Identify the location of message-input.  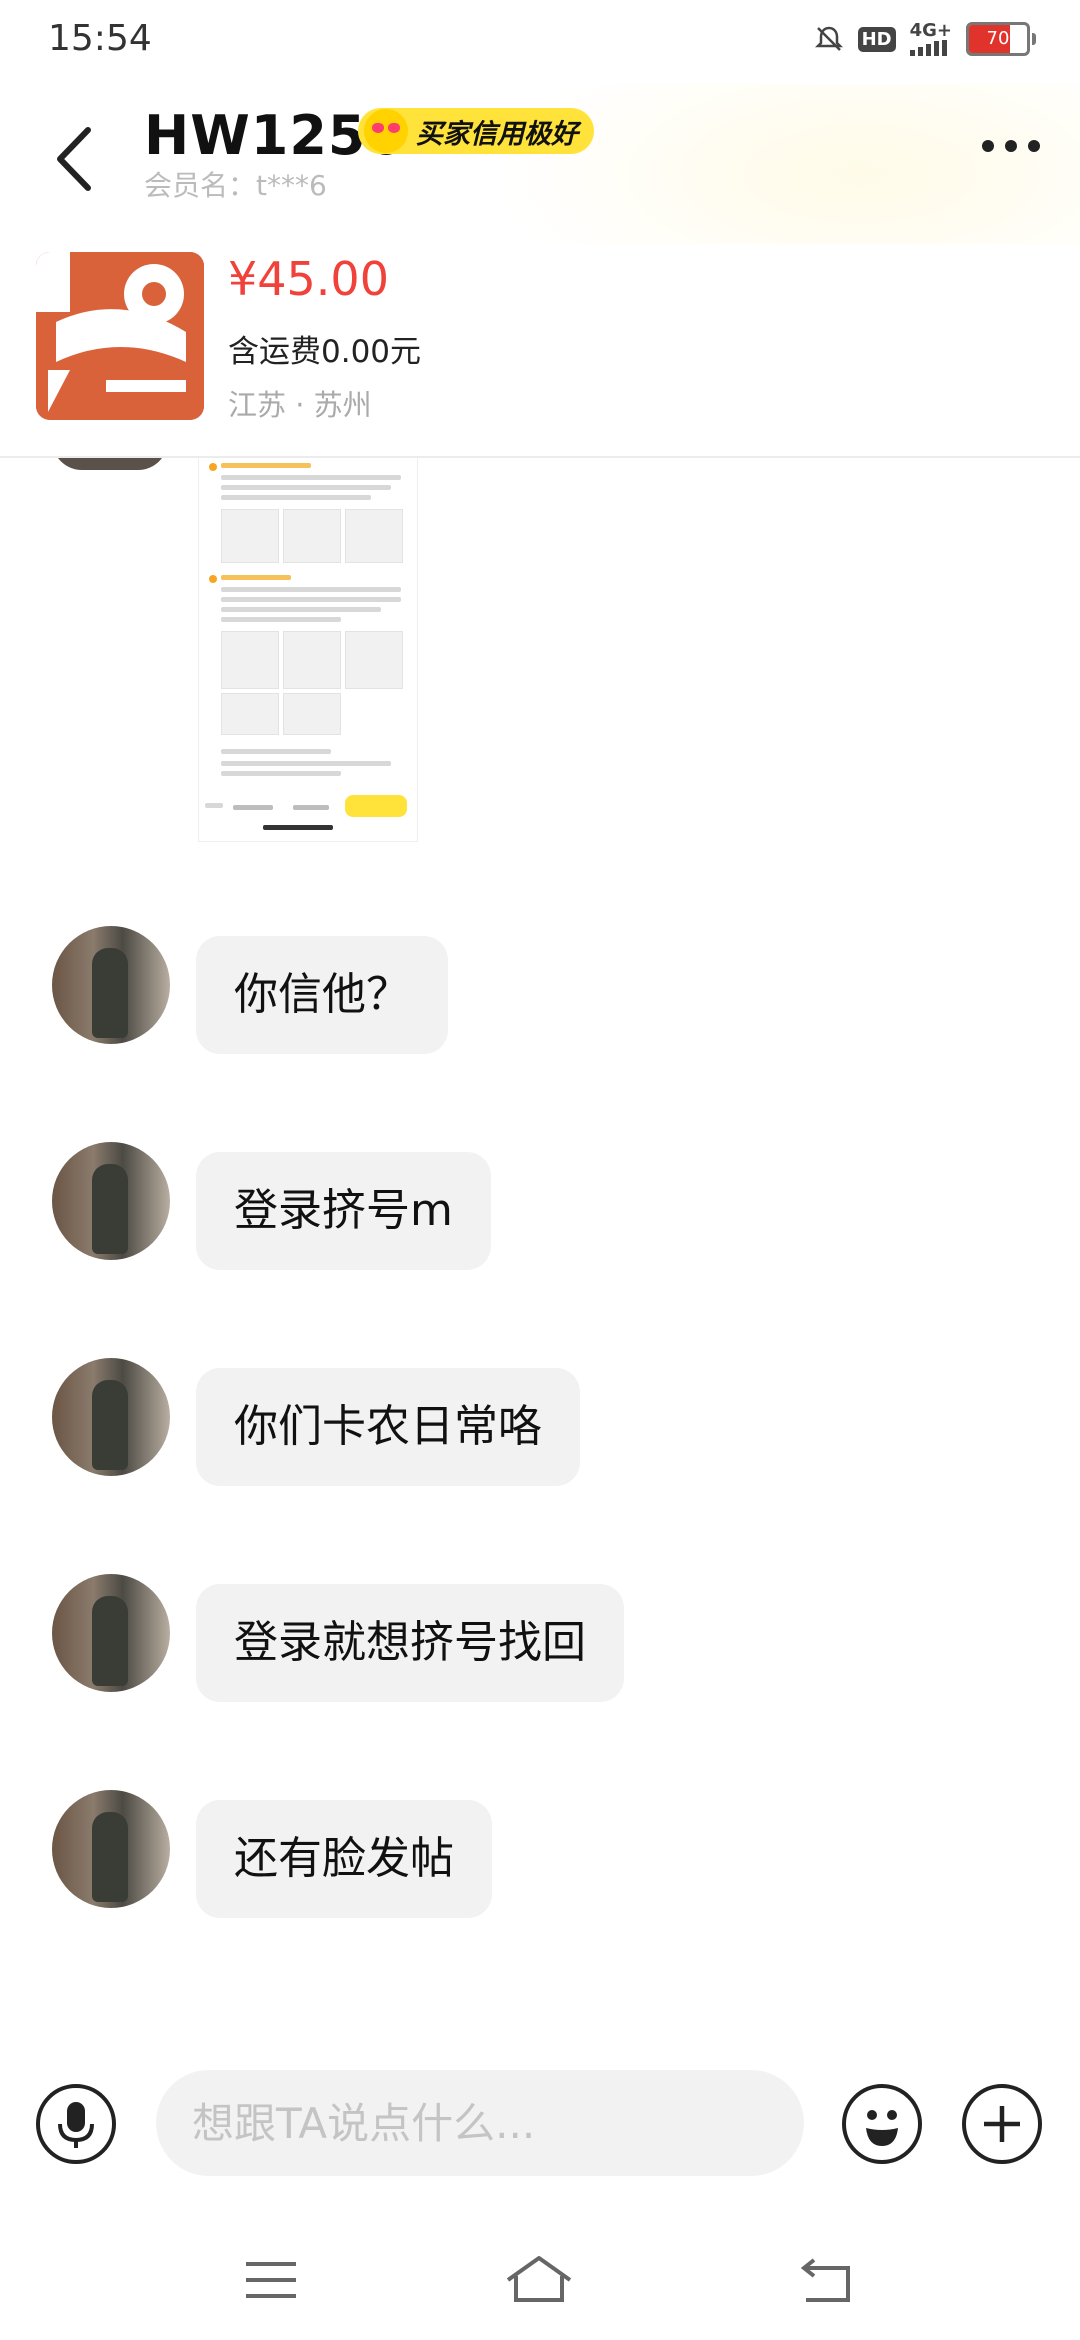
(480, 2123).